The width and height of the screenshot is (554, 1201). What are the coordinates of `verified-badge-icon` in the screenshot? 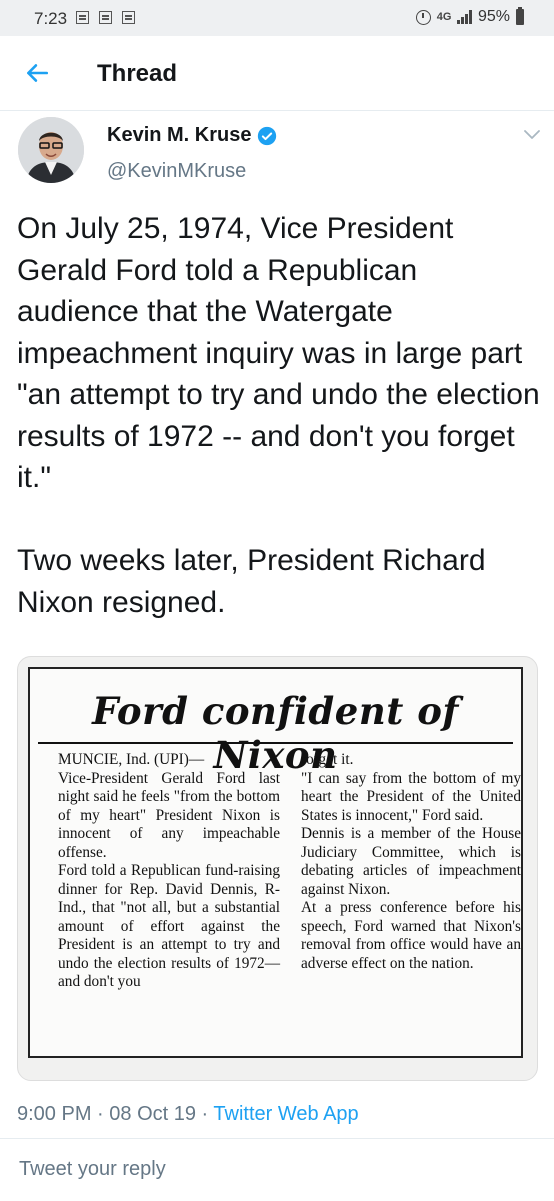 It's located at (267, 135).